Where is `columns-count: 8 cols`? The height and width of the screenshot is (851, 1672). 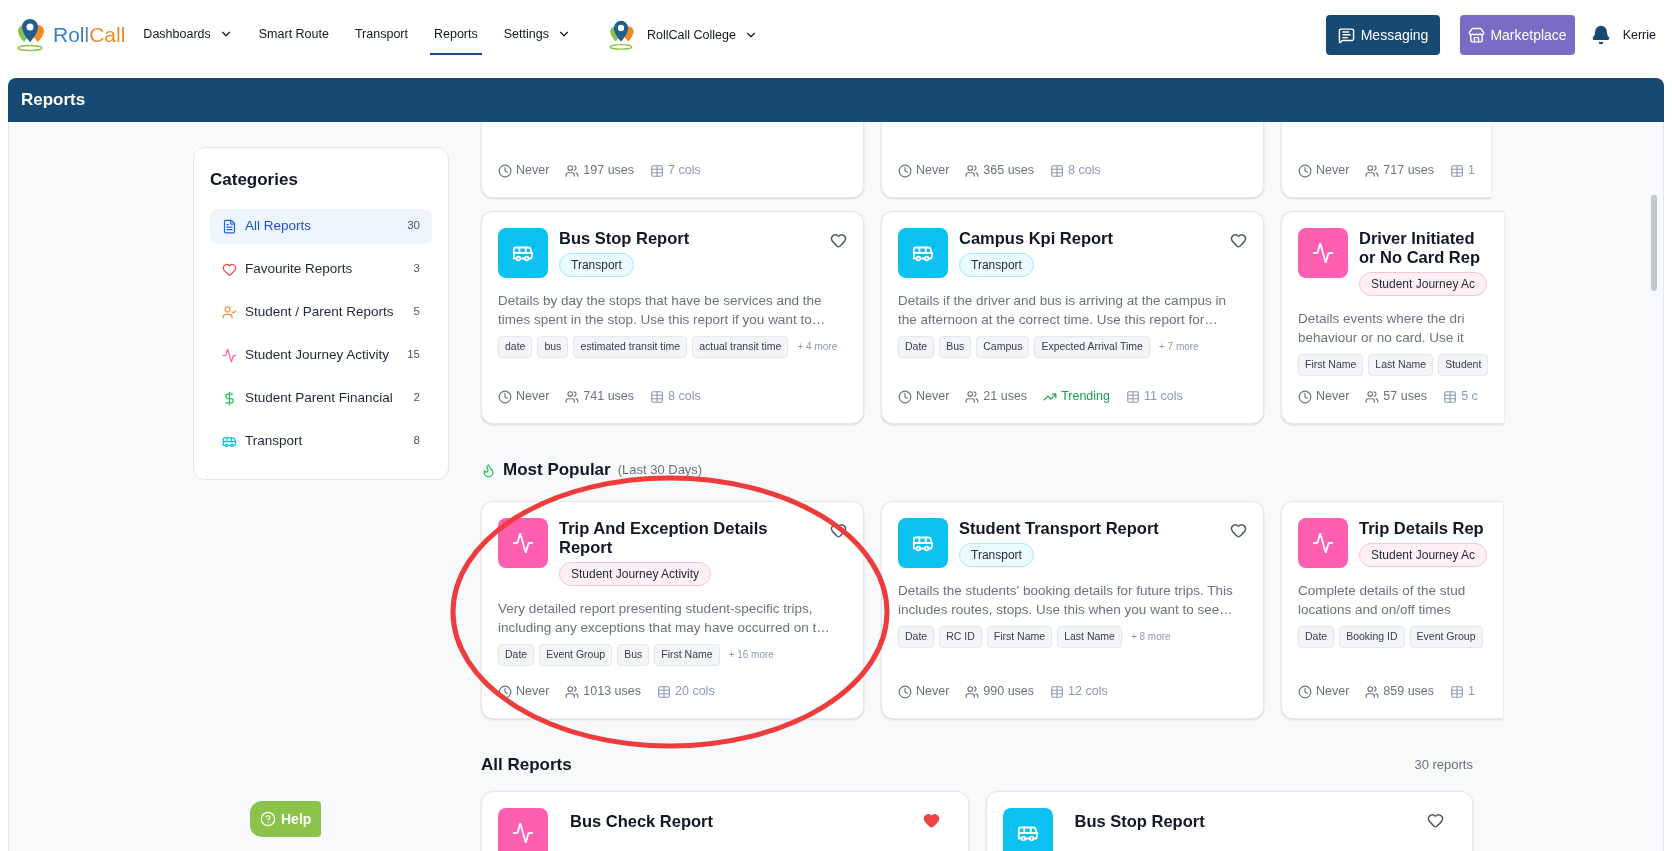 columns-count: 8 cols is located at coordinates (684, 397).